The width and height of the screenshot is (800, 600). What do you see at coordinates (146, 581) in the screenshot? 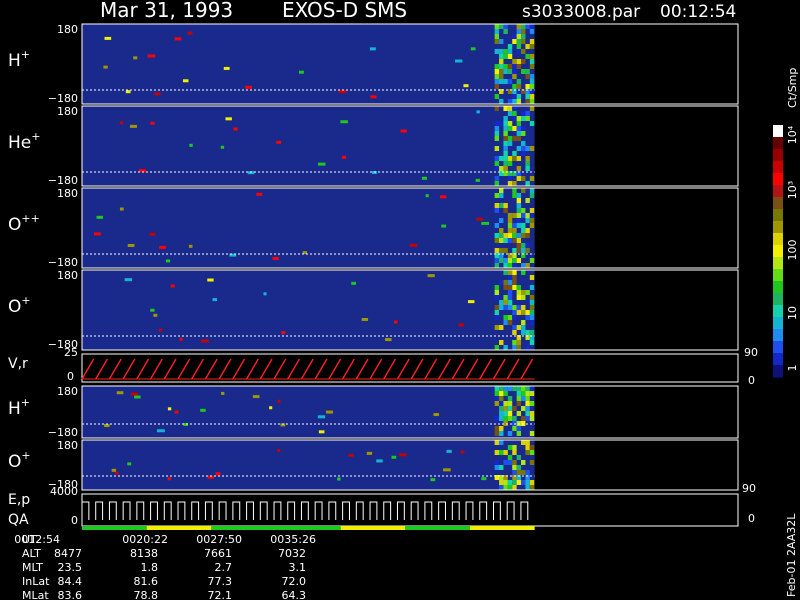
I see `ephem-cell: 81.6` at bounding box center [146, 581].